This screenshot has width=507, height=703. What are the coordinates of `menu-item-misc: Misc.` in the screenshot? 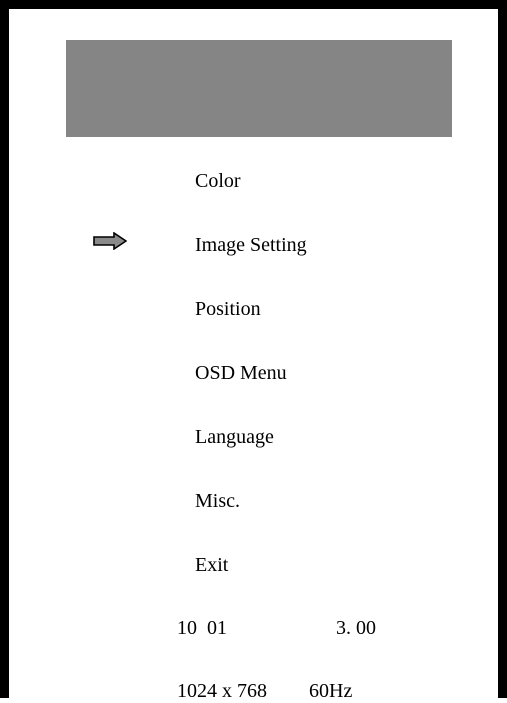 It's located at (217, 501).